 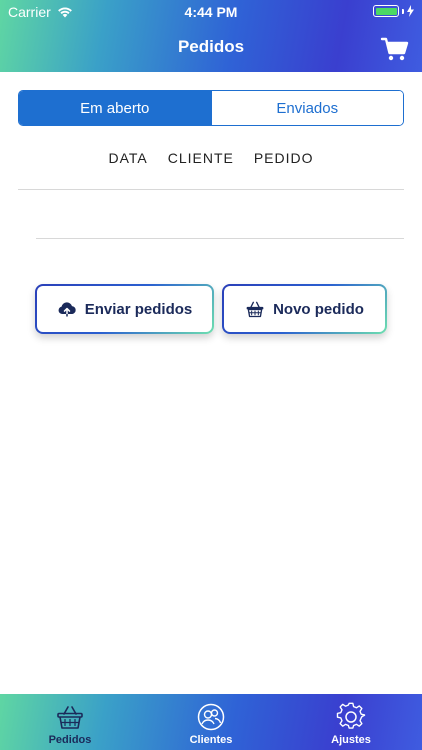 I want to click on cloud-upload-icon, so click(x=67, y=310).